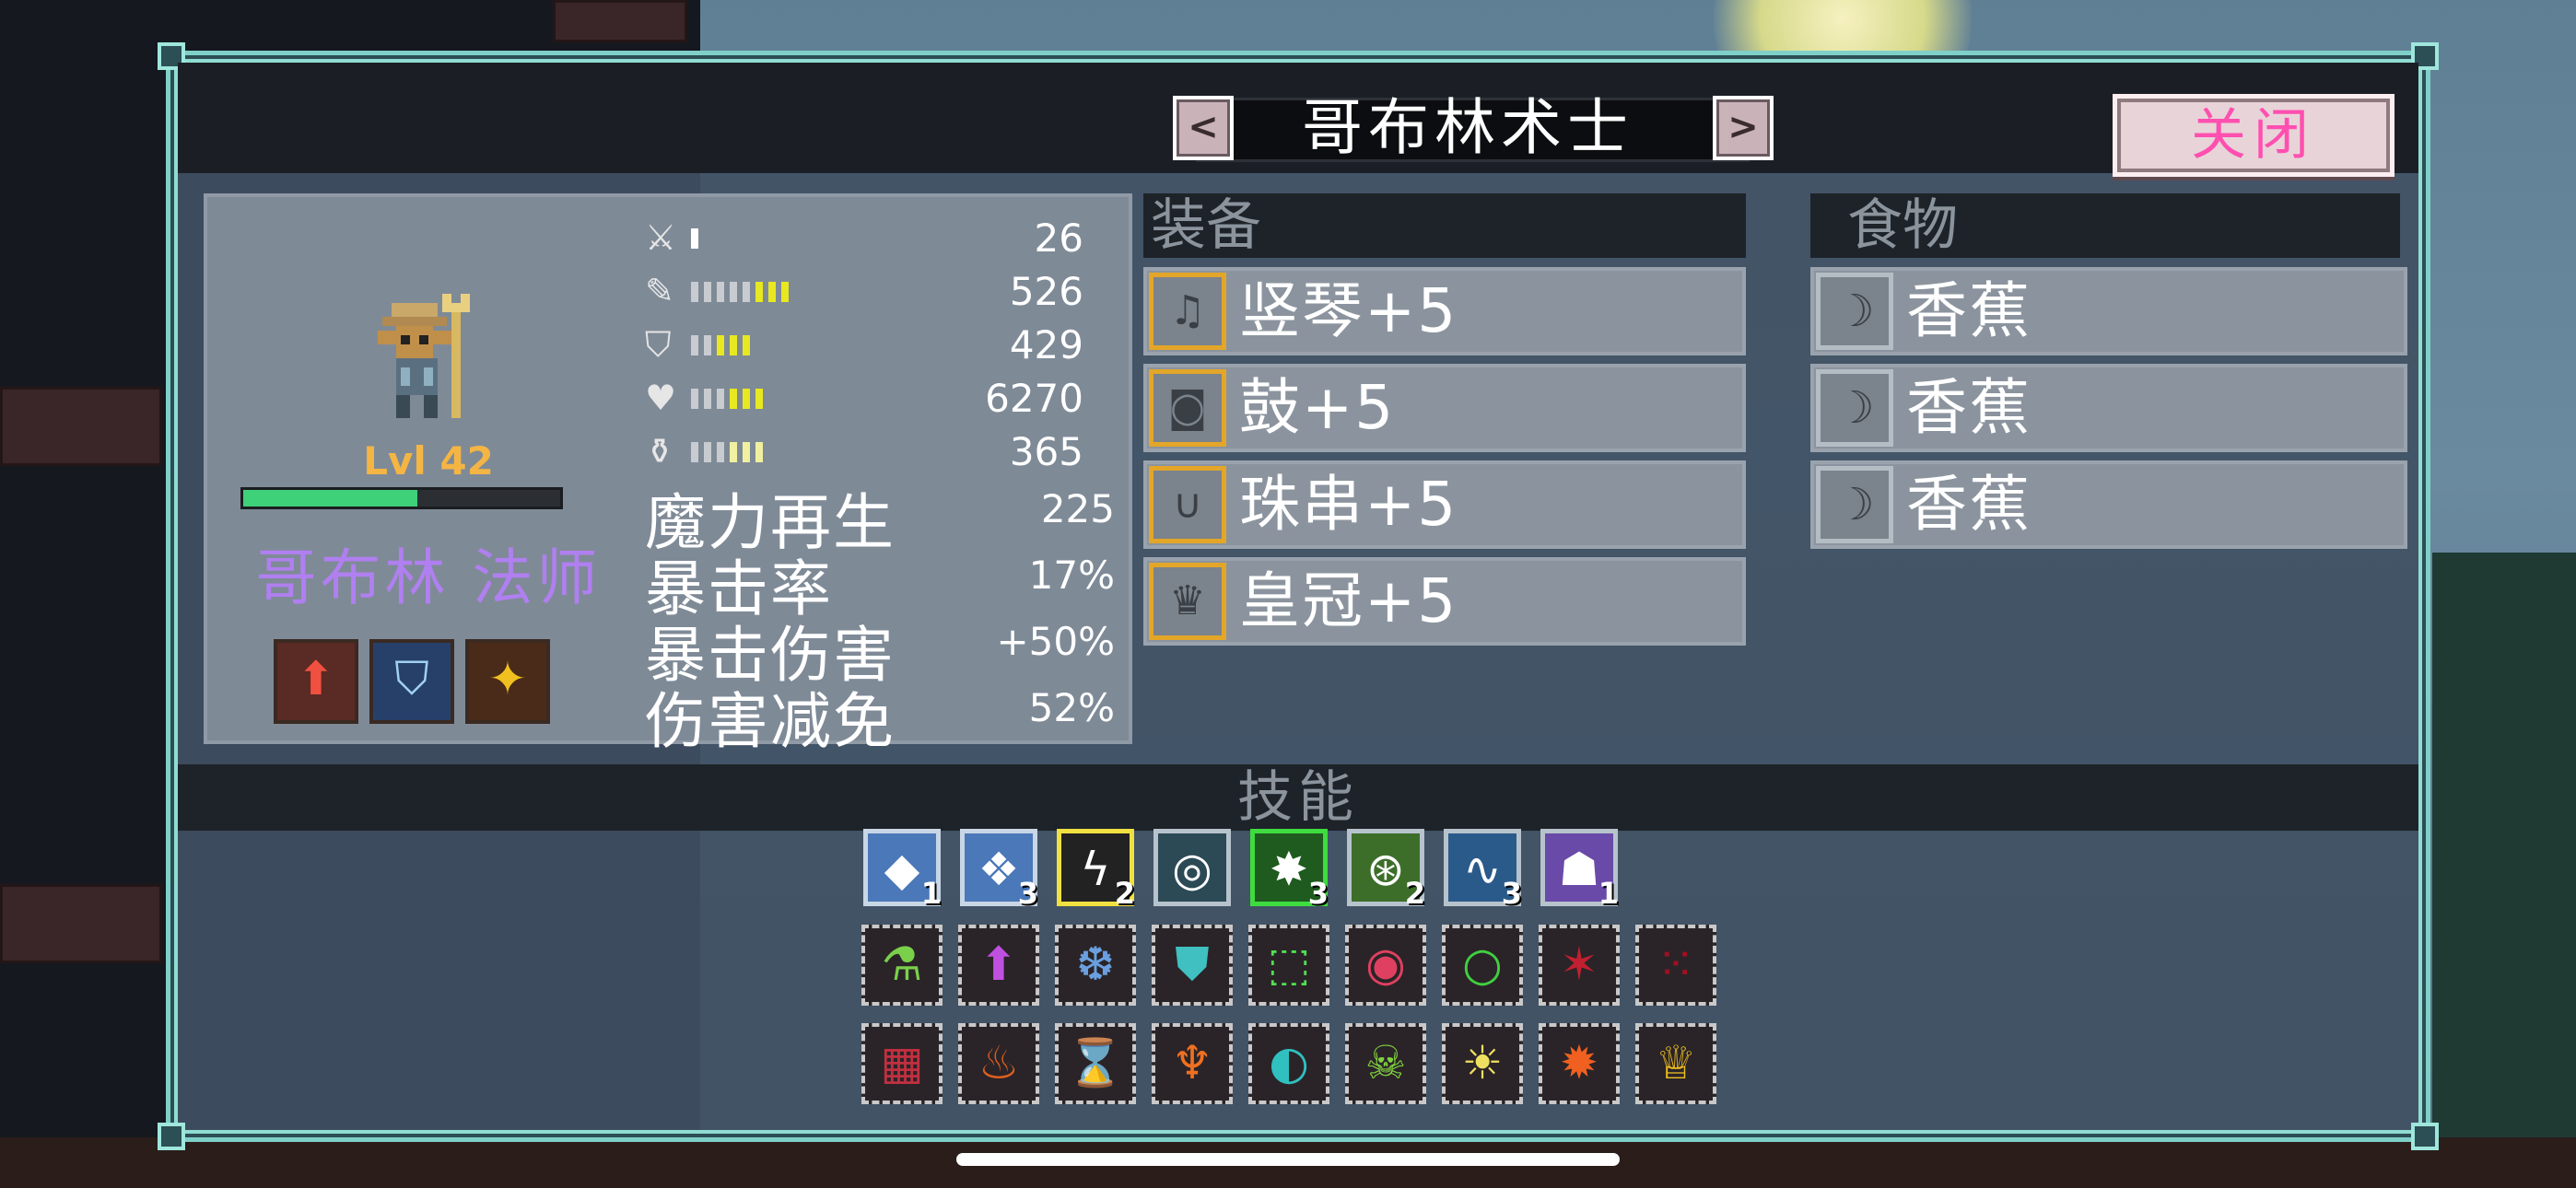 The height and width of the screenshot is (1188, 2576). I want to click on red-dots-passive-icon-glyph: ⁙, so click(1676, 964).